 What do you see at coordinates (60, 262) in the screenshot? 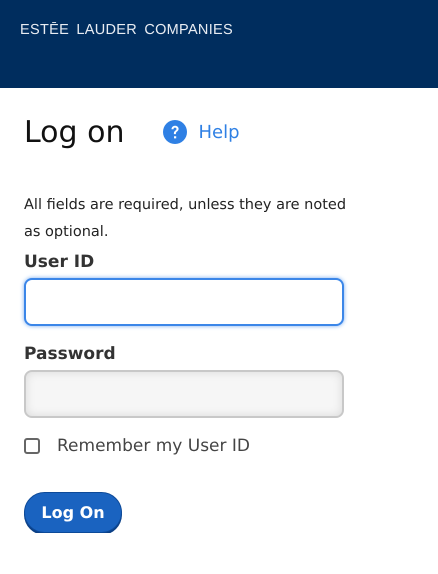
I see `field-label: User ID` at bounding box center [60, 262].